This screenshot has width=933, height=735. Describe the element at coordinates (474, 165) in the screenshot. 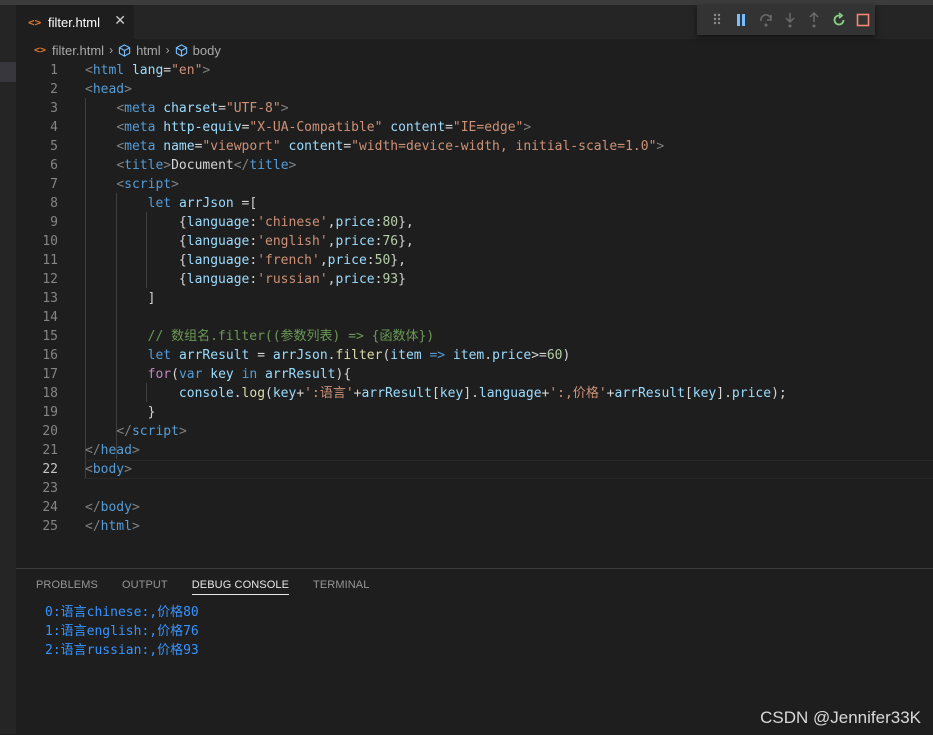

I see `code-line: 6 <title>Document</title>` at that location.